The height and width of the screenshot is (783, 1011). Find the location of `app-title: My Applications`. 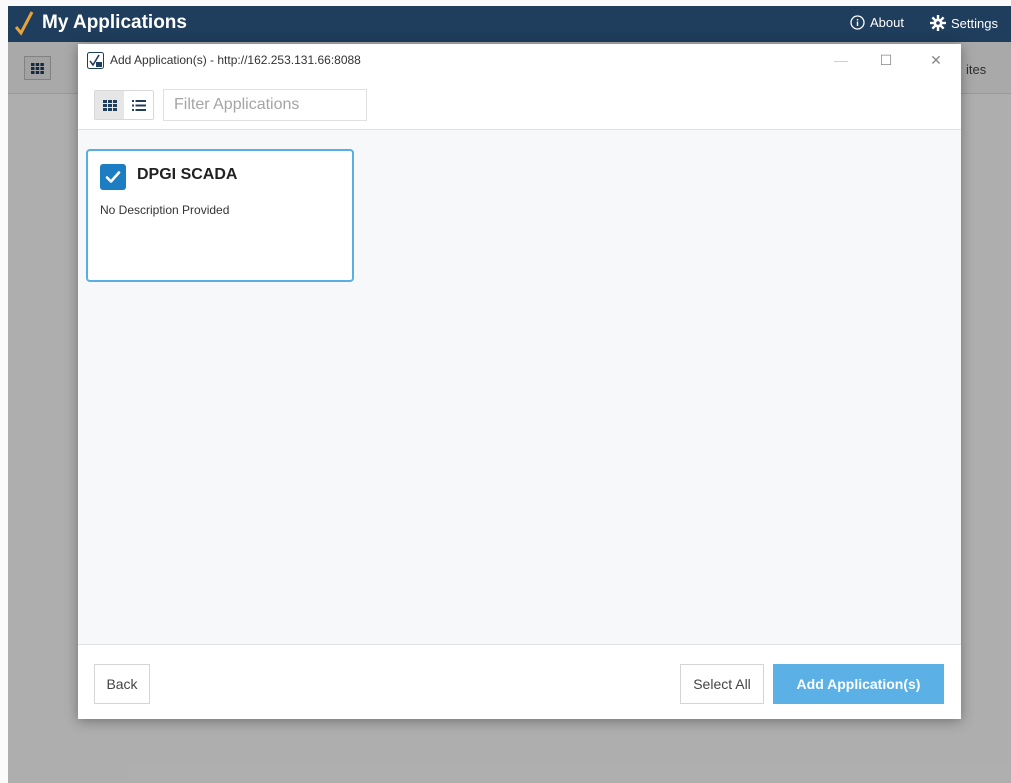

app-title: My Applications is located at coordinates (114, 22).